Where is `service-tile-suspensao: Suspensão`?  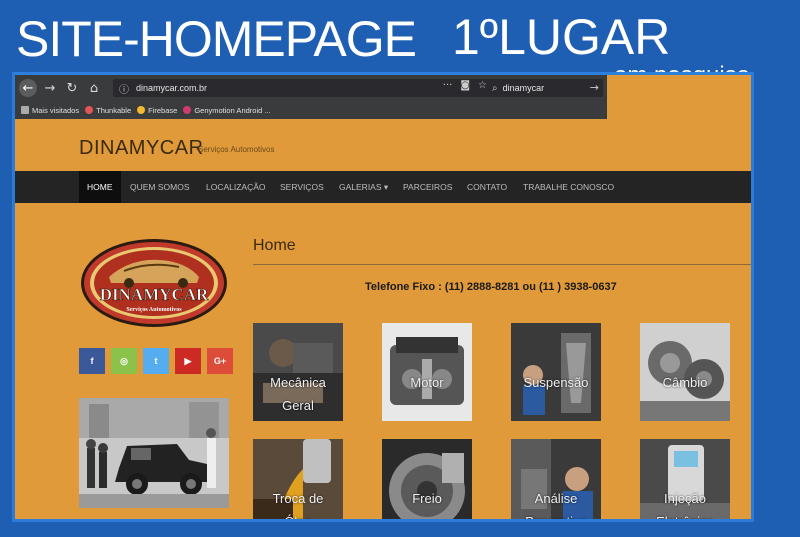 service-tile-suspensao: Suspensão is located at coordinates (556, 372).